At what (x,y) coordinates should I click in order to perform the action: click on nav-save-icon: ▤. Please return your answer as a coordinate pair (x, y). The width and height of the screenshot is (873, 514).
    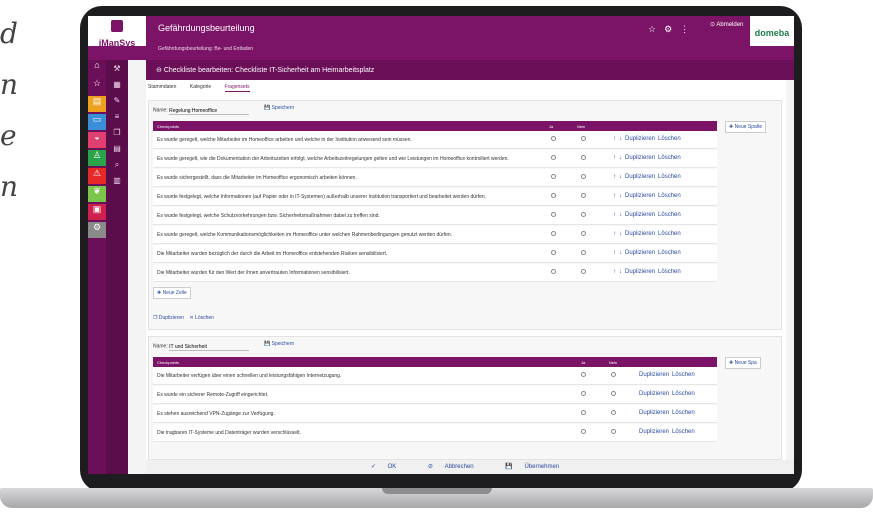
    Looking at the image, I should click on (117, 150).